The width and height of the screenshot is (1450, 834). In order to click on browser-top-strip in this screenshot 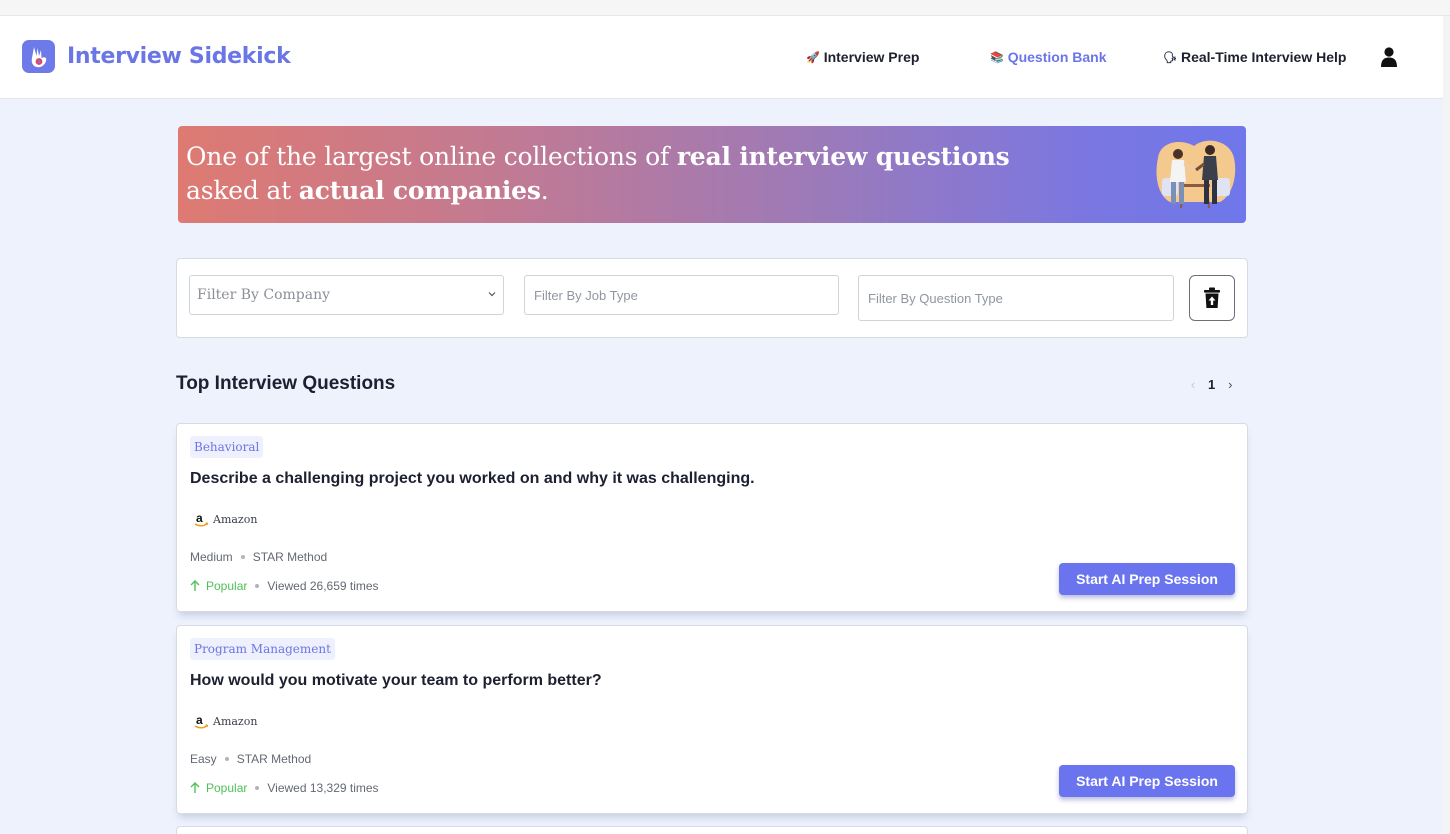, I will do `click(725, 8)`.